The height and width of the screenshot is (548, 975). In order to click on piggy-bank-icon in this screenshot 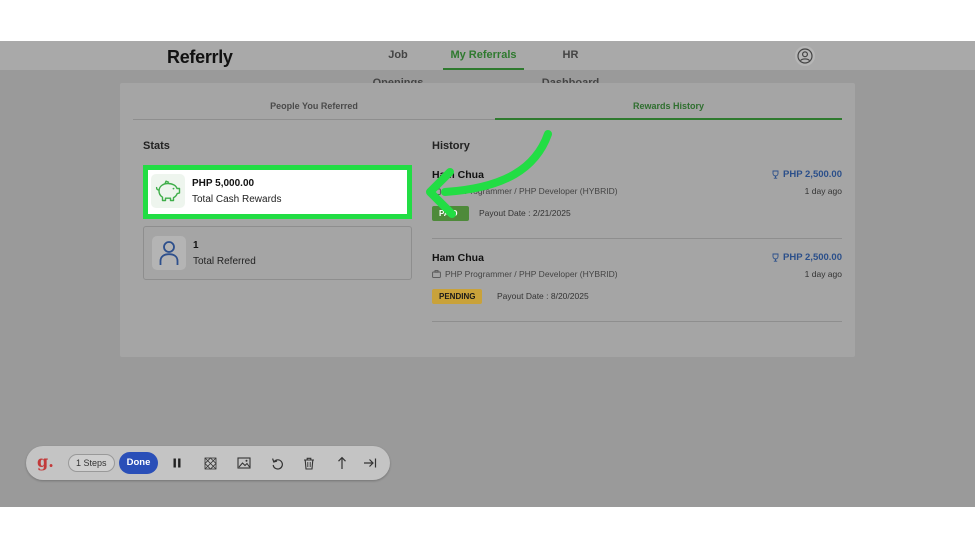, I will do `click(168, 191)`.